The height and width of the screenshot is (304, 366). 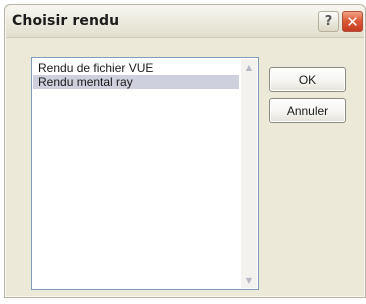 What do you see at coordinates (66, 21) in the screenshot?
I see `dialog-title: Choisir rendu` at bounding box center [66, 21].